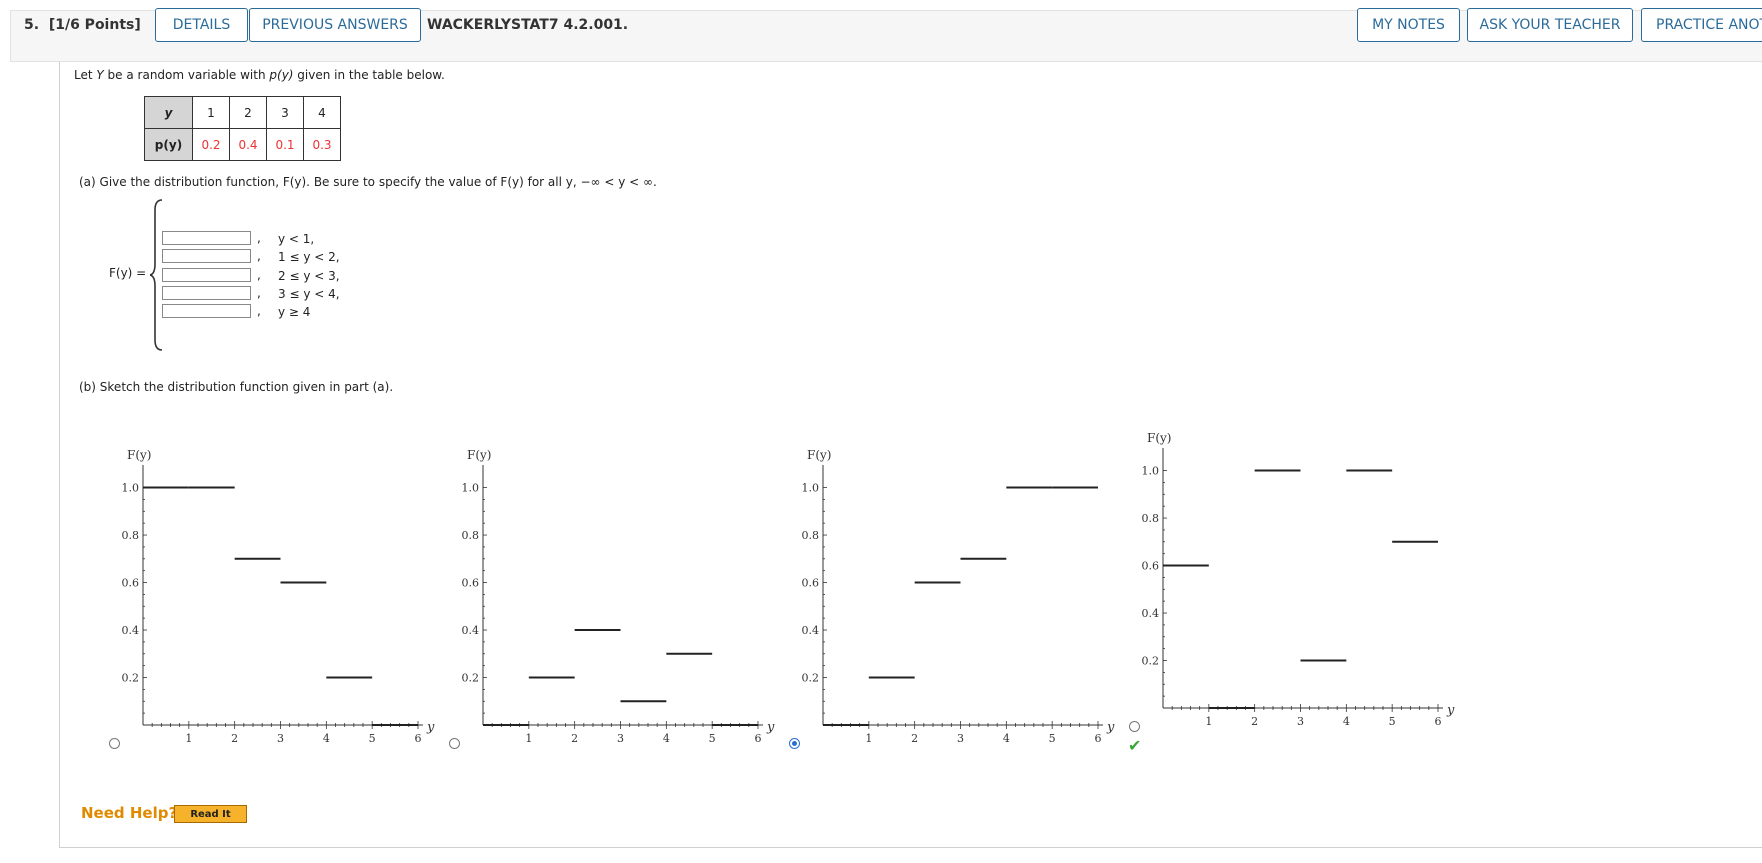 The width and height of the screenshot is (1762, 863). What do you see at coordinates (248, 144) in the screenshot?
I see `table-cell: 0.4` at bounding box center [248, 144].